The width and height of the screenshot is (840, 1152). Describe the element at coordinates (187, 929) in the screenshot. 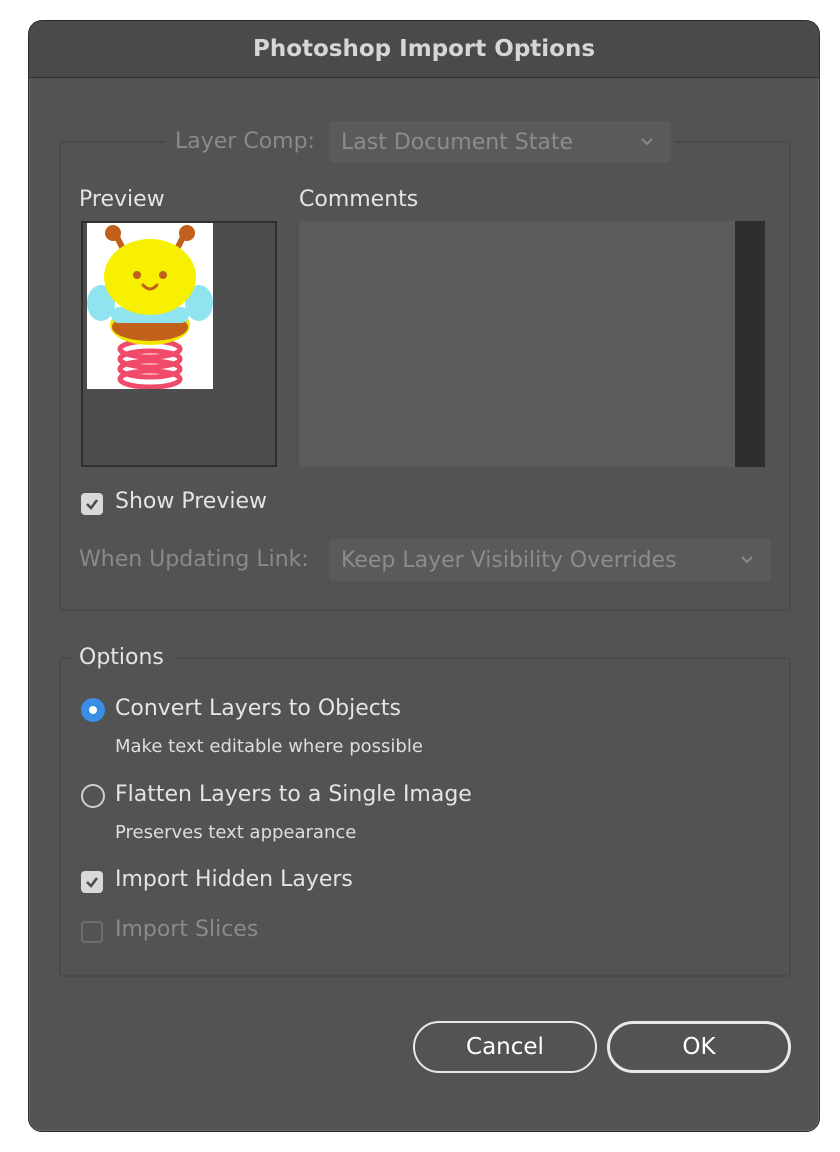

I see `import-slices-label: Import Slices` at that location.